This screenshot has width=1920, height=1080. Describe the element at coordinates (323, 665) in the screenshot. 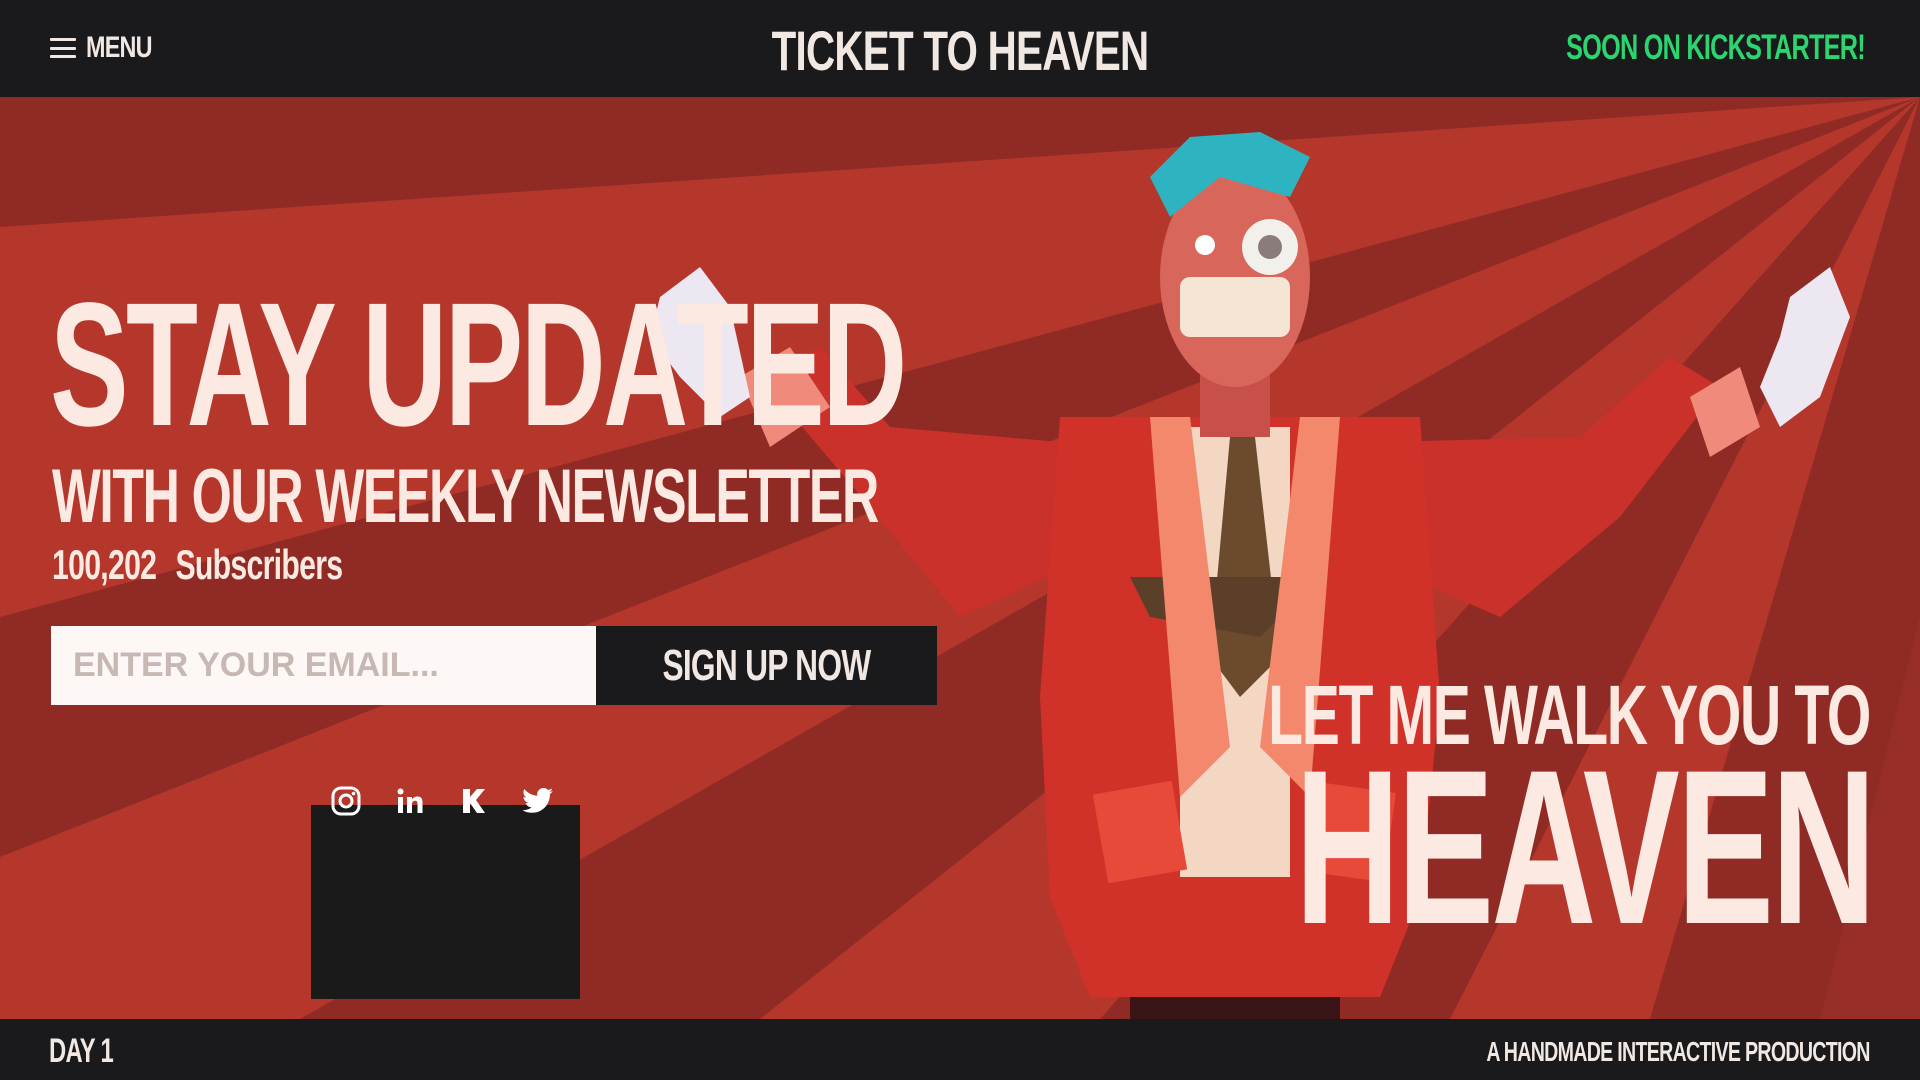

I see `email-input` at that location.